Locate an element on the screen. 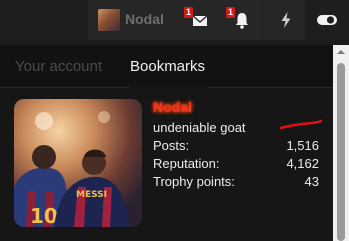 This screenshot has height=241, width=349. panel-scrollbar is located at coordinates (341, 143).